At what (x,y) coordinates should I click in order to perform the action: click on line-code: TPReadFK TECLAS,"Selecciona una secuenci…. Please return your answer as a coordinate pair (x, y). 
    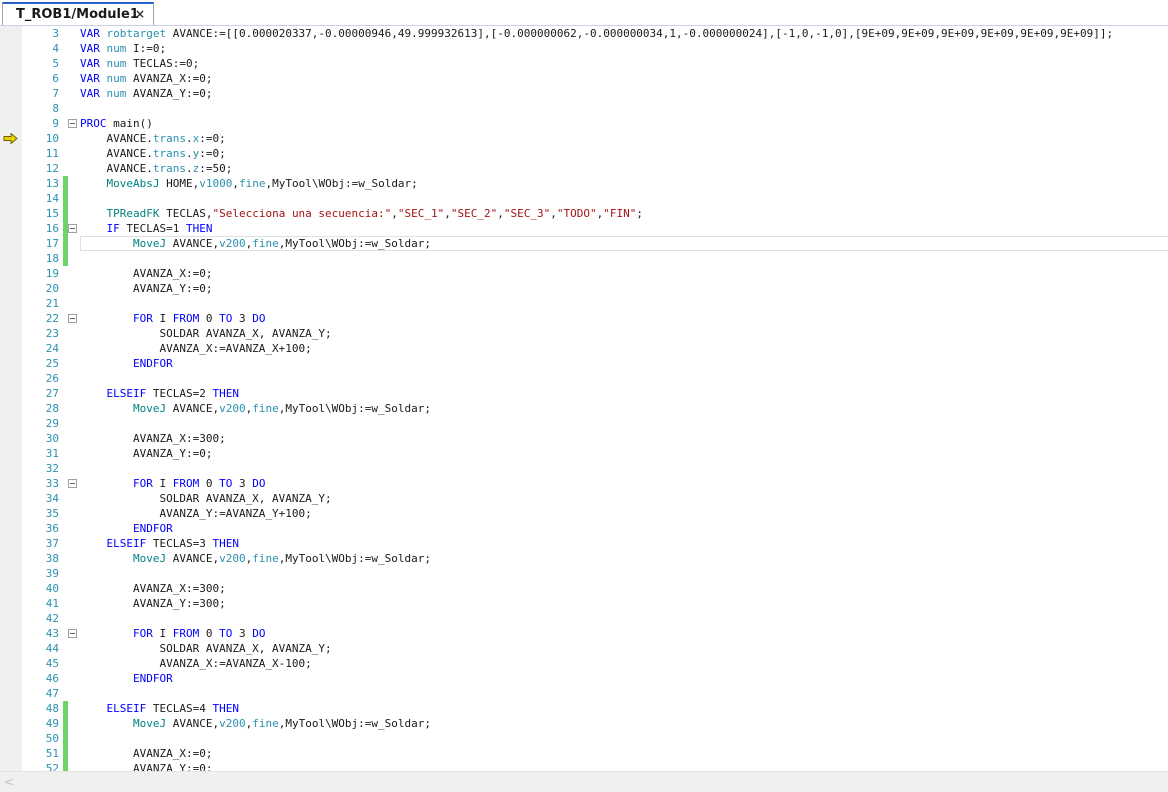
    Looking at the image, I should click on (361, 213).